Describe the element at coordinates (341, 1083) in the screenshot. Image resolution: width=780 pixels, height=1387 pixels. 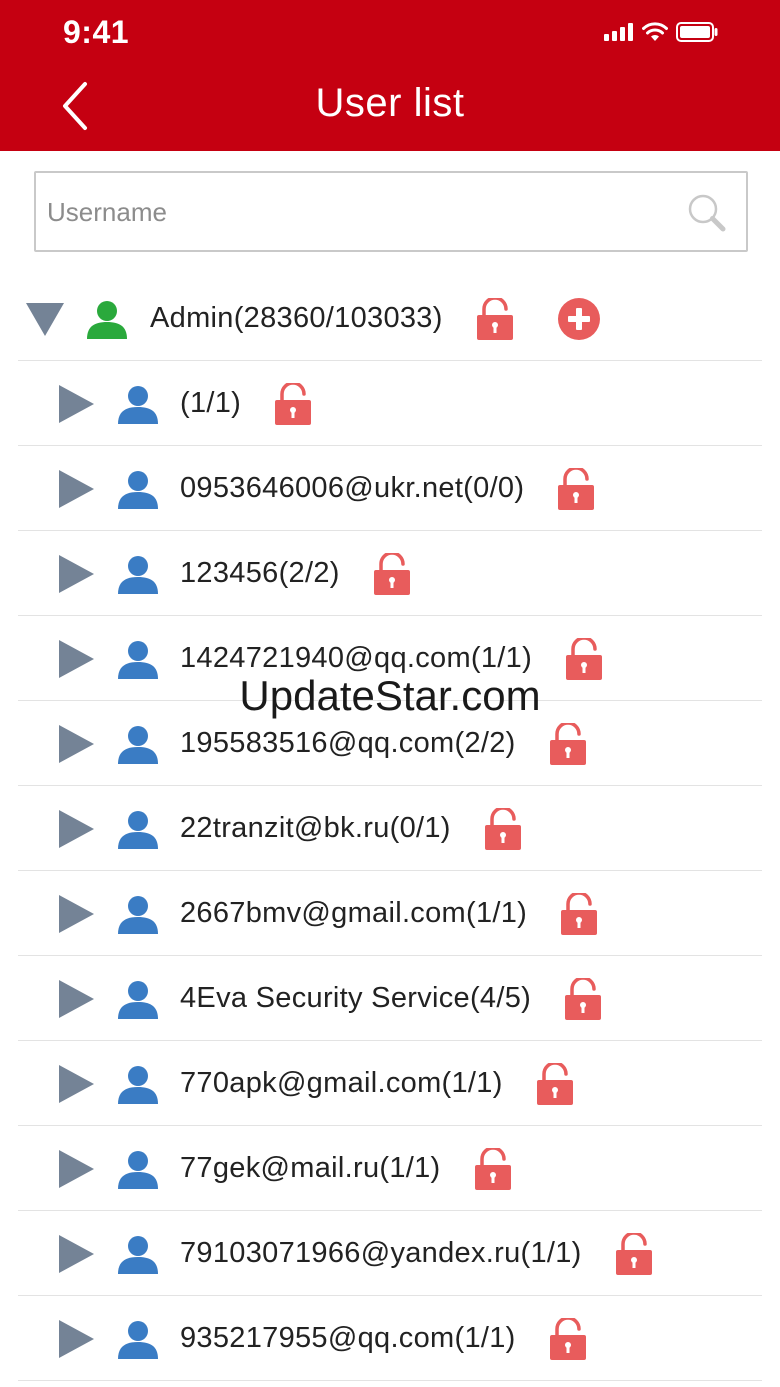
I see `tree-row-label: 770apk@gmail.com(1/1)` at that location.